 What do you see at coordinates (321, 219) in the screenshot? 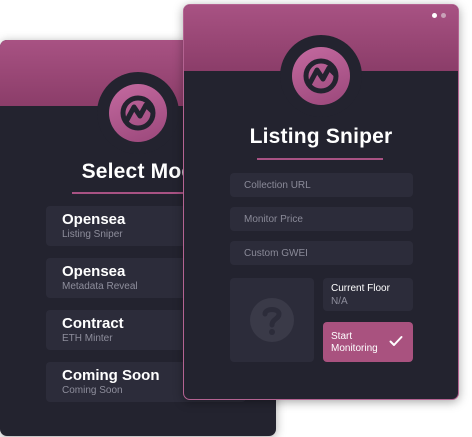
I see `monitor-price-input` at bounding box center [321, 219].